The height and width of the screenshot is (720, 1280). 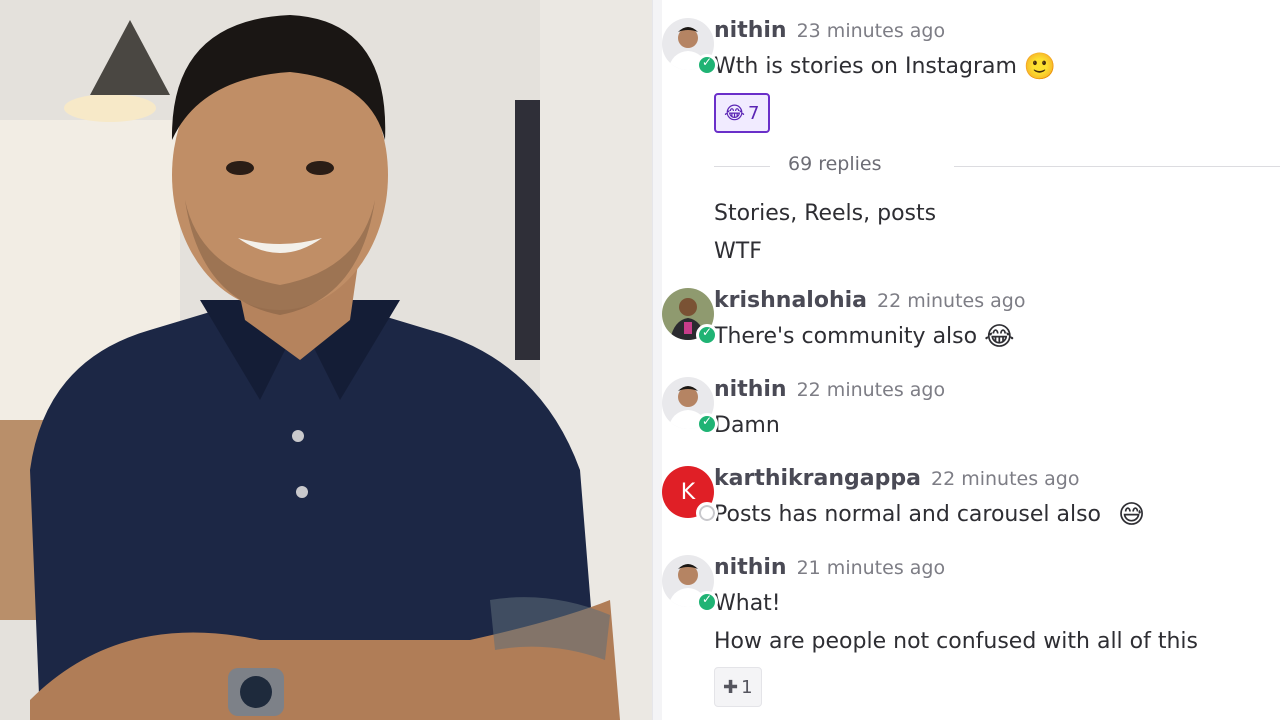 I want to click on slightly-smiling-emoji: 🙂, so click(x=1040, y=67).